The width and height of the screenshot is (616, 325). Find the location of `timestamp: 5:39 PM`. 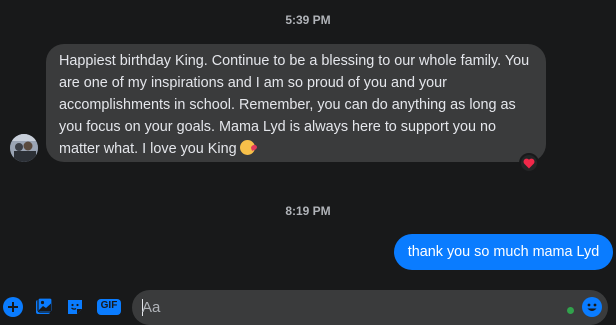

timestamp: 5:39 PM is located at coordinates (308, 20).